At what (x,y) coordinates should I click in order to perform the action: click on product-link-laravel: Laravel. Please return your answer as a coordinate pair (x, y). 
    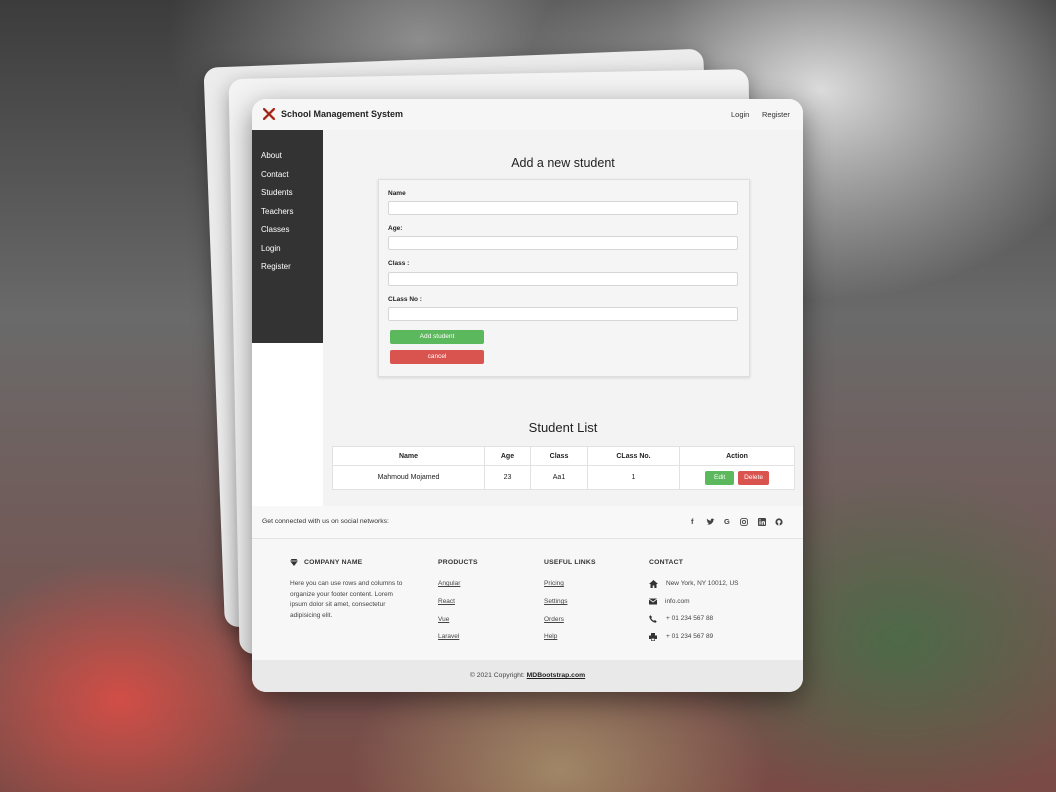
    Looking at the image, I should click on (448, 636).